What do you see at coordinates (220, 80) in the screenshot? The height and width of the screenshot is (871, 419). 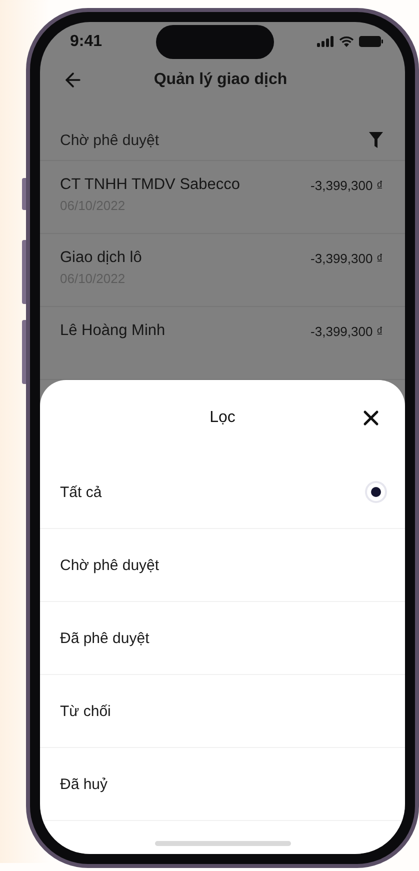 I see `screen-title: Quản lý giao dịch` at bounding box center [220, 80].